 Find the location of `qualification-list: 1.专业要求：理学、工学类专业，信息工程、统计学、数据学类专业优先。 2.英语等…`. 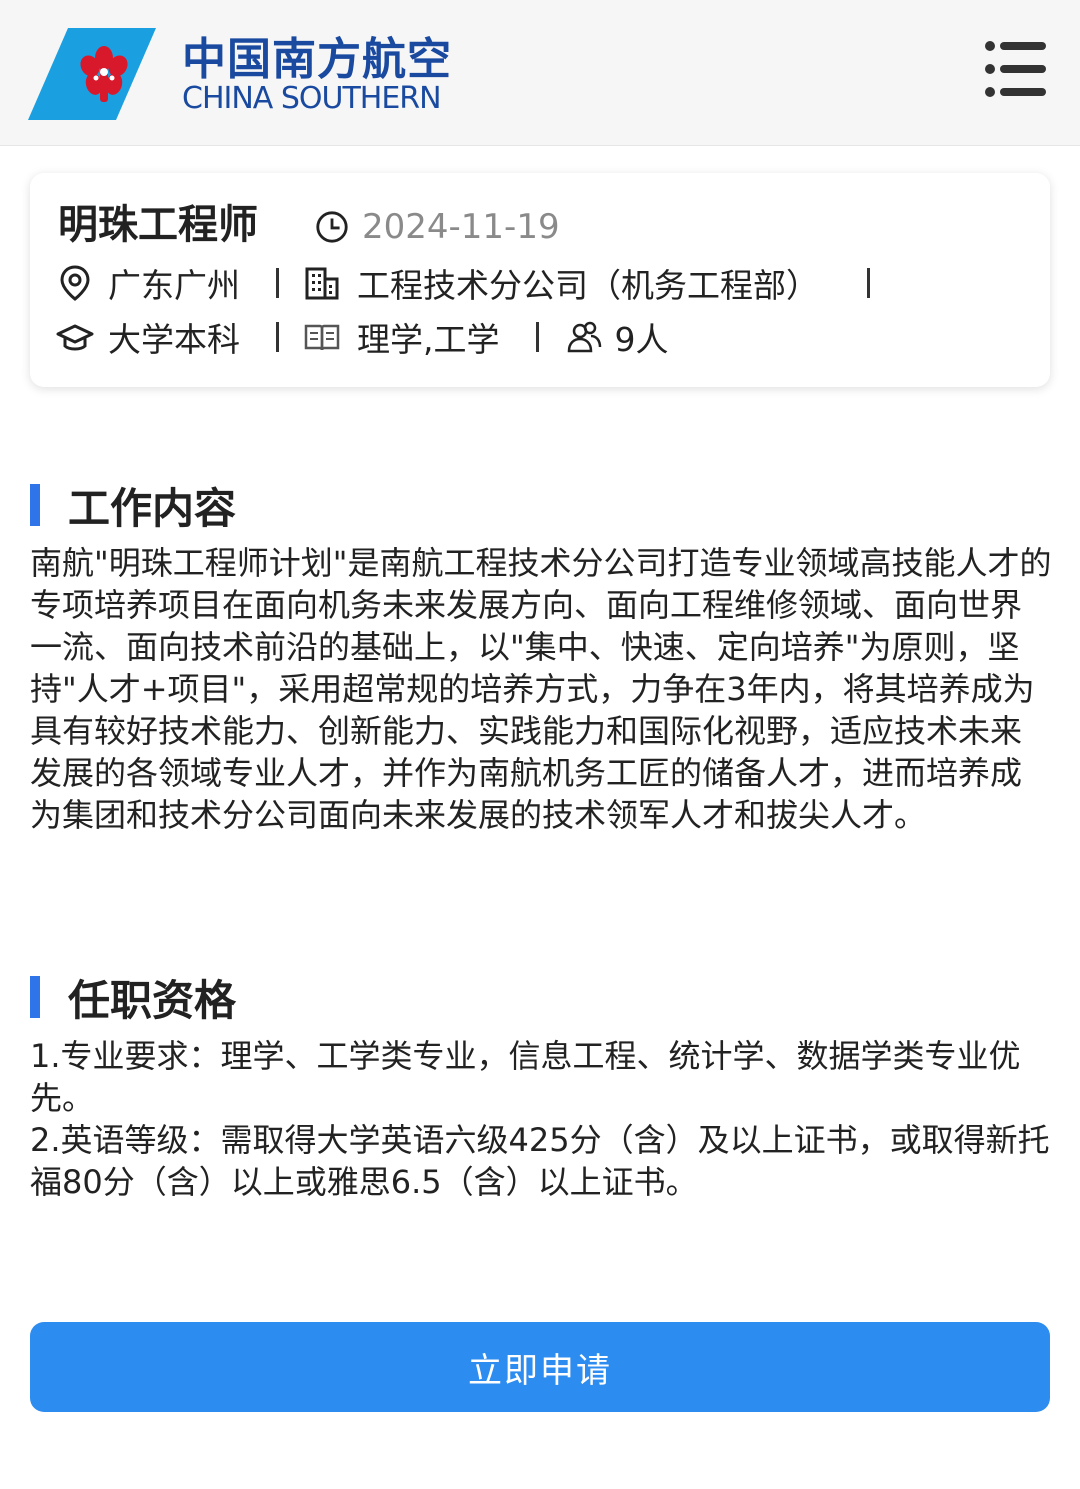

qualification-list: 1.专业要求：理学、工学类专业，信息工程、统计学、数据学类专业优先。 2.英语等… is located at coordinates (541, 1119).